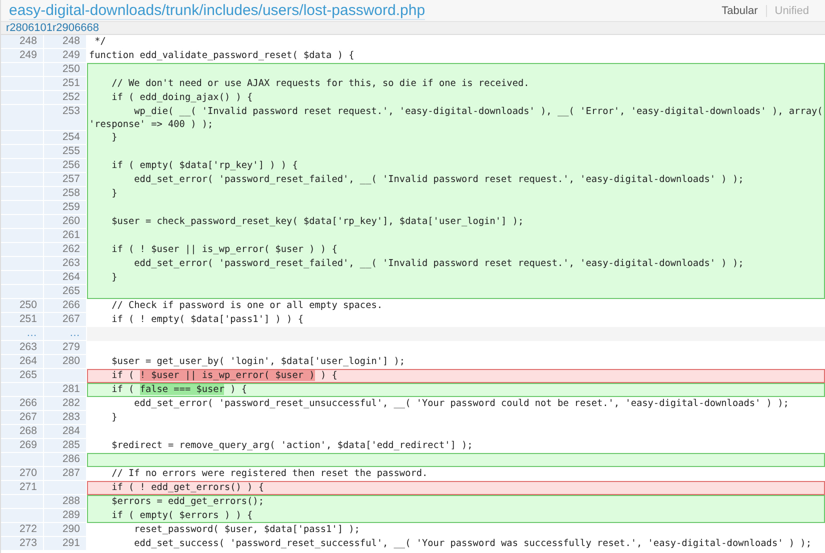 This screenshot has height=553, width=825. What do you see at coordinates (65, 390) in the screenshot?
I see `line-number: 281` at bounding box center [65, 390].